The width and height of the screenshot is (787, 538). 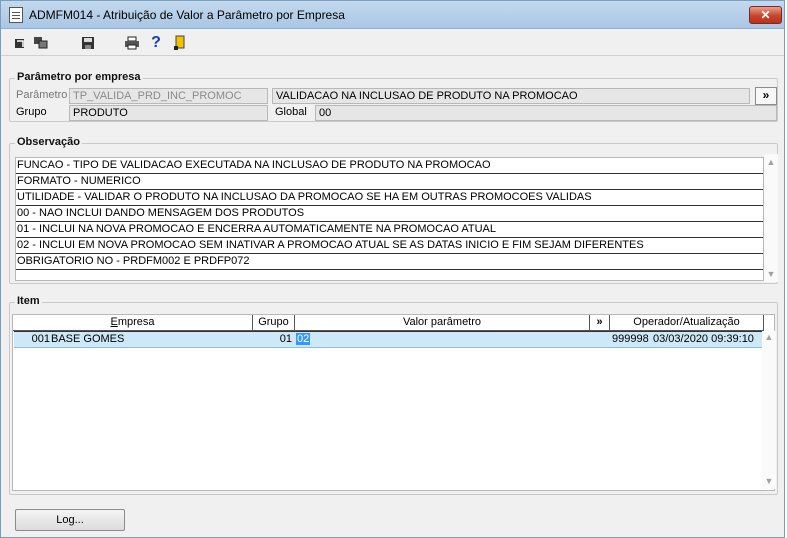 What do you see at coordinates (392, 43) in the screenshot?
I see `toolbar: ?` at bounding box center [392, 43].